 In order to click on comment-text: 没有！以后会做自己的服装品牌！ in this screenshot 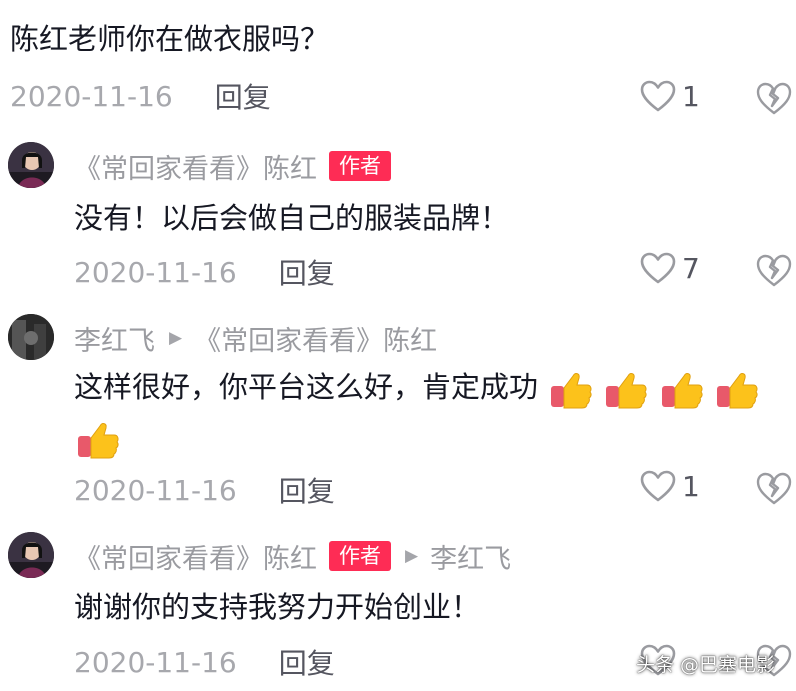, I will do `click(292, 218)`.